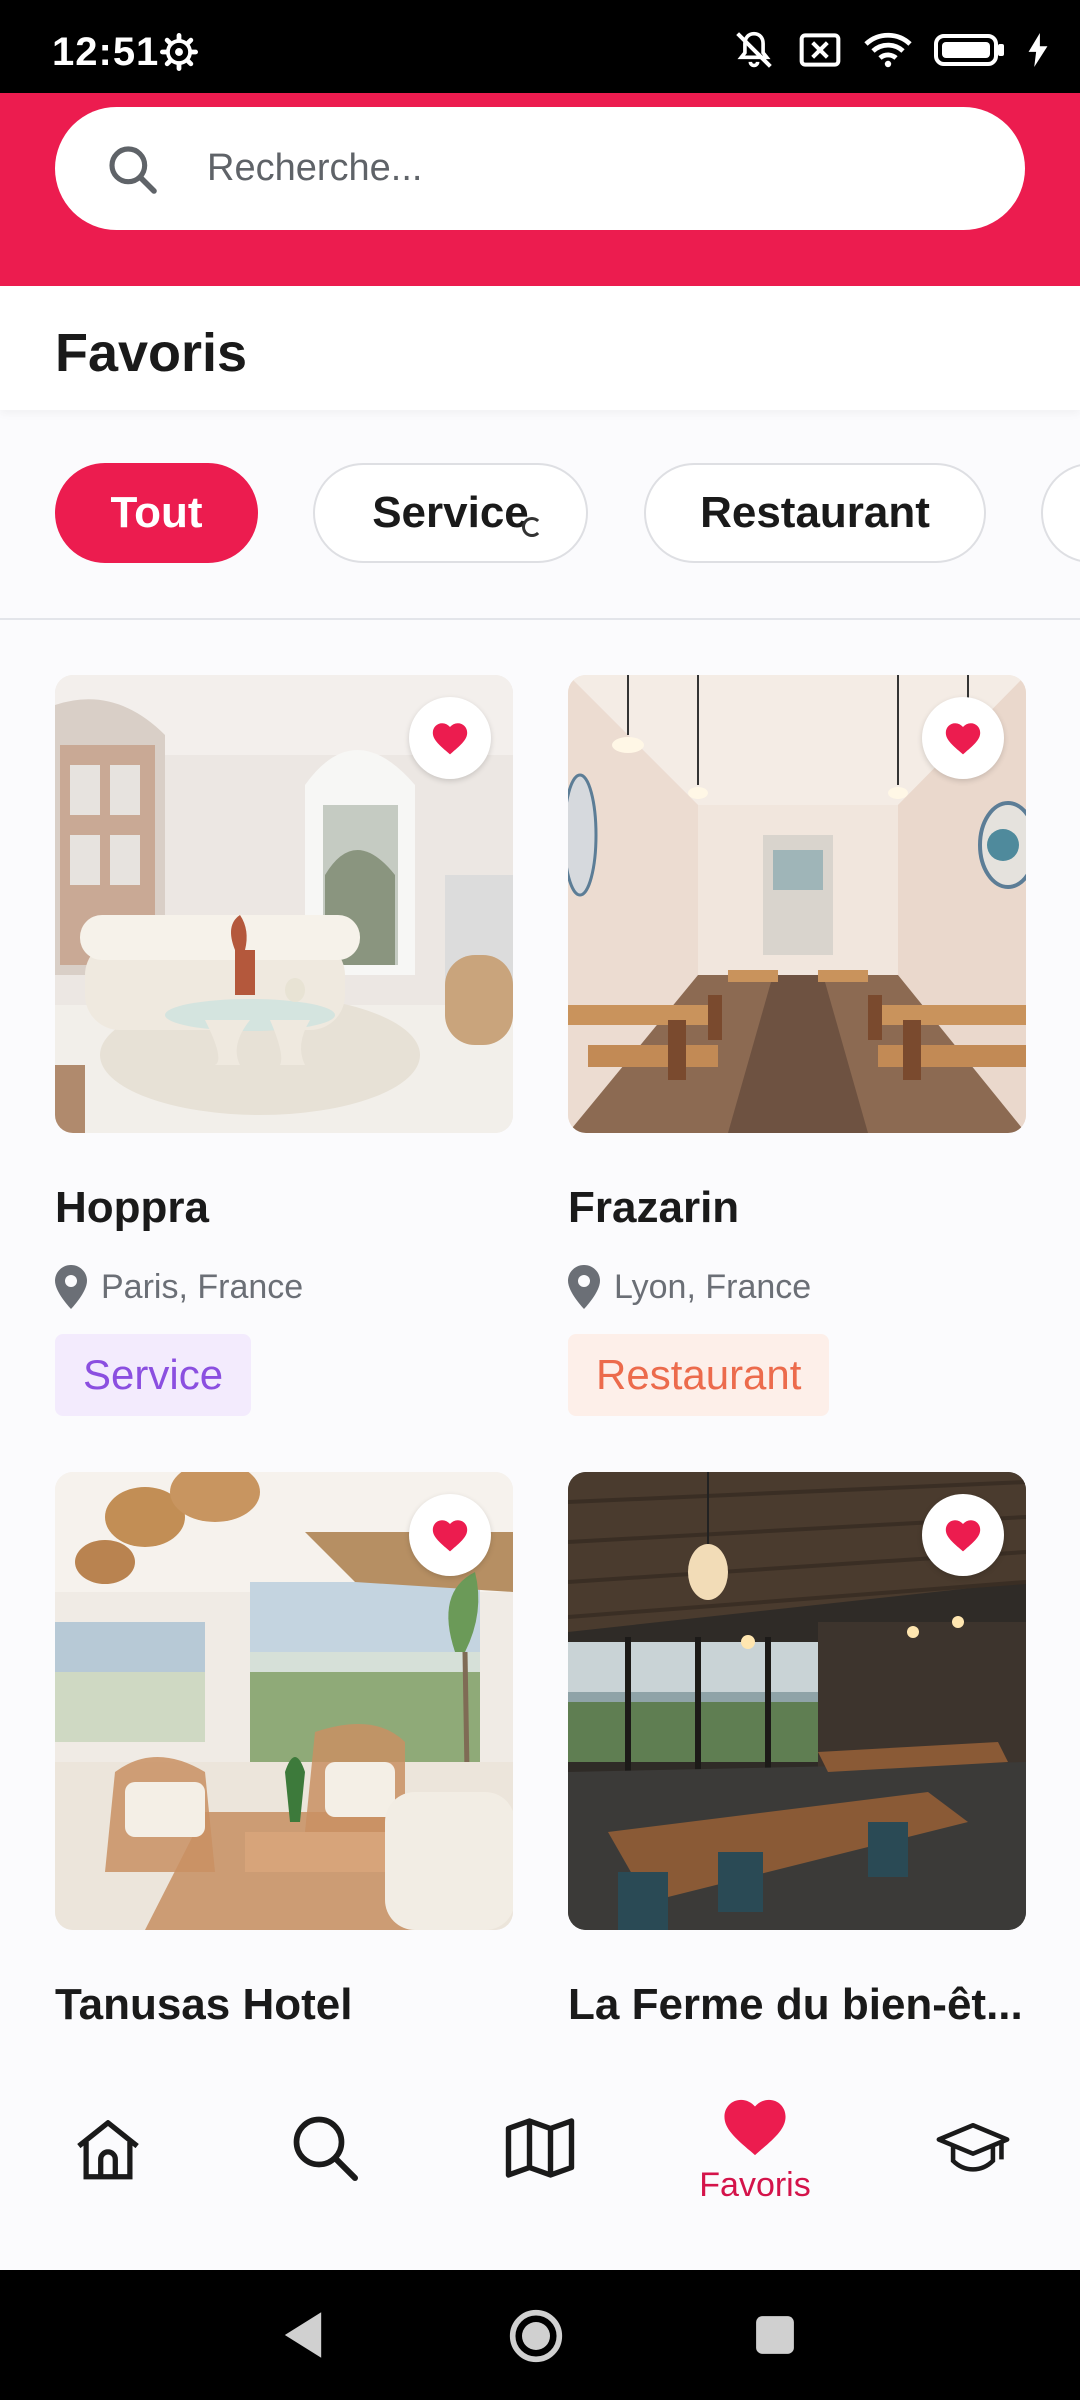  Describe the element at coordinates (179, 52) in the screenshot. I see `settings-icon` at that location.